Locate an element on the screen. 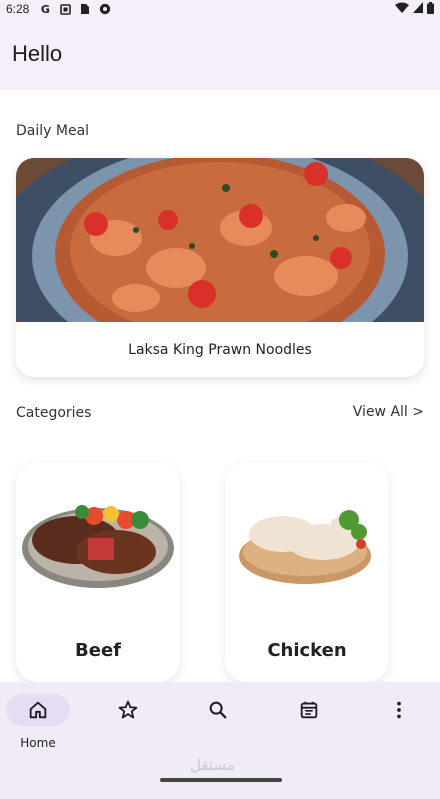 The width and height of the screenshot is (440, 799). gesture-bar is located at coordinates (221, 780).